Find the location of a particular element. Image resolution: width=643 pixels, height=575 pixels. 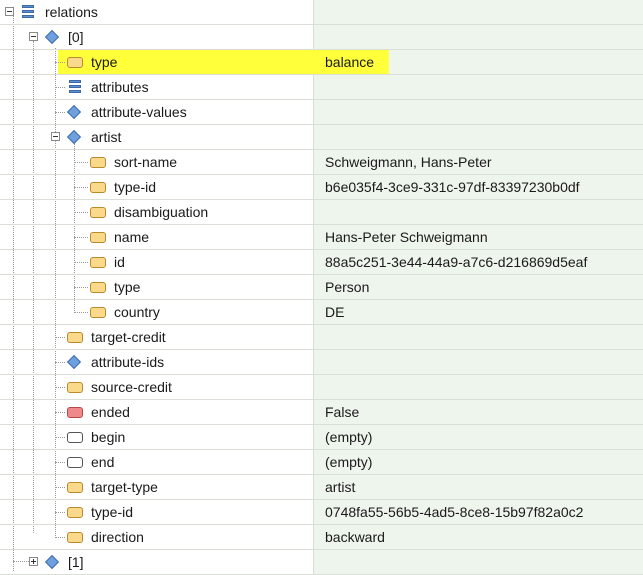

tree-row-ended: ended False is located at coordinates (321, 412).